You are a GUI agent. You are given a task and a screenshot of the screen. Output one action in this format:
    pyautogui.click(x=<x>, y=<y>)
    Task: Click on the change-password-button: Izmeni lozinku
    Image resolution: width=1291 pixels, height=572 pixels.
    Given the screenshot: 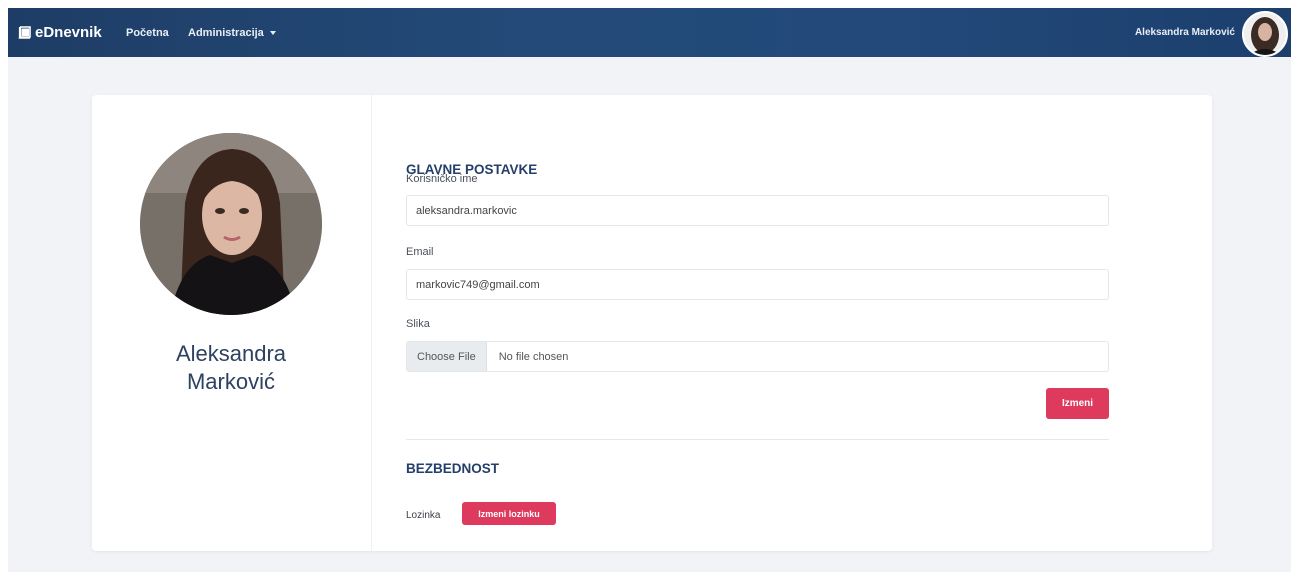 What is the action you would take?
    pyautogui.click(x=509, y=513)
    